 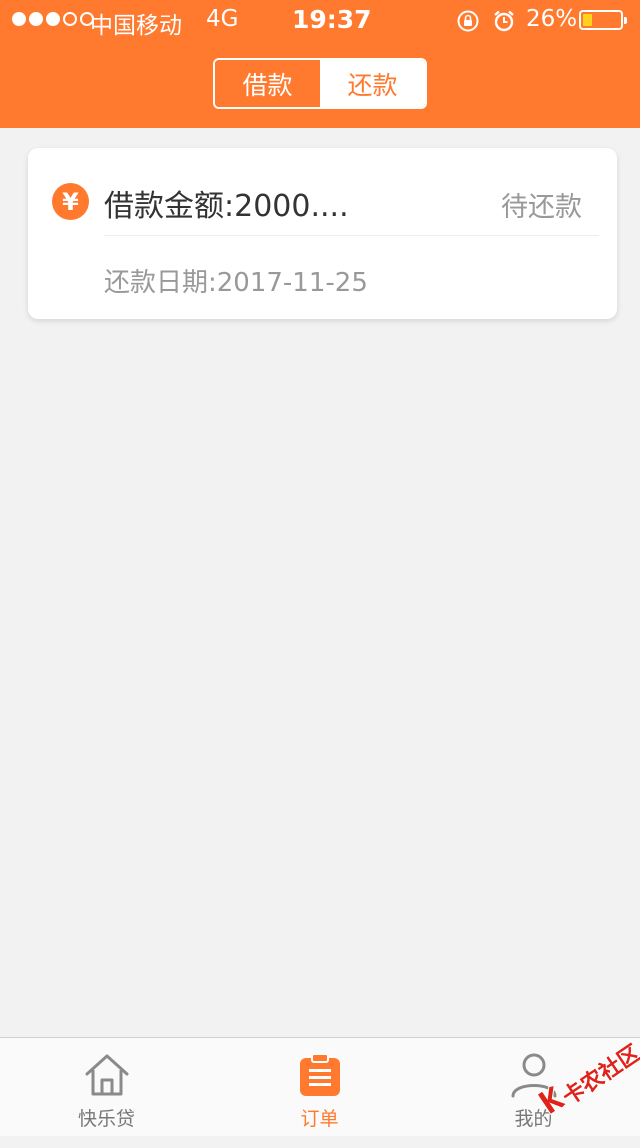 I want to click on status-bar: 中国移动 4G 19:37 26%, so click(x=320, y=20).